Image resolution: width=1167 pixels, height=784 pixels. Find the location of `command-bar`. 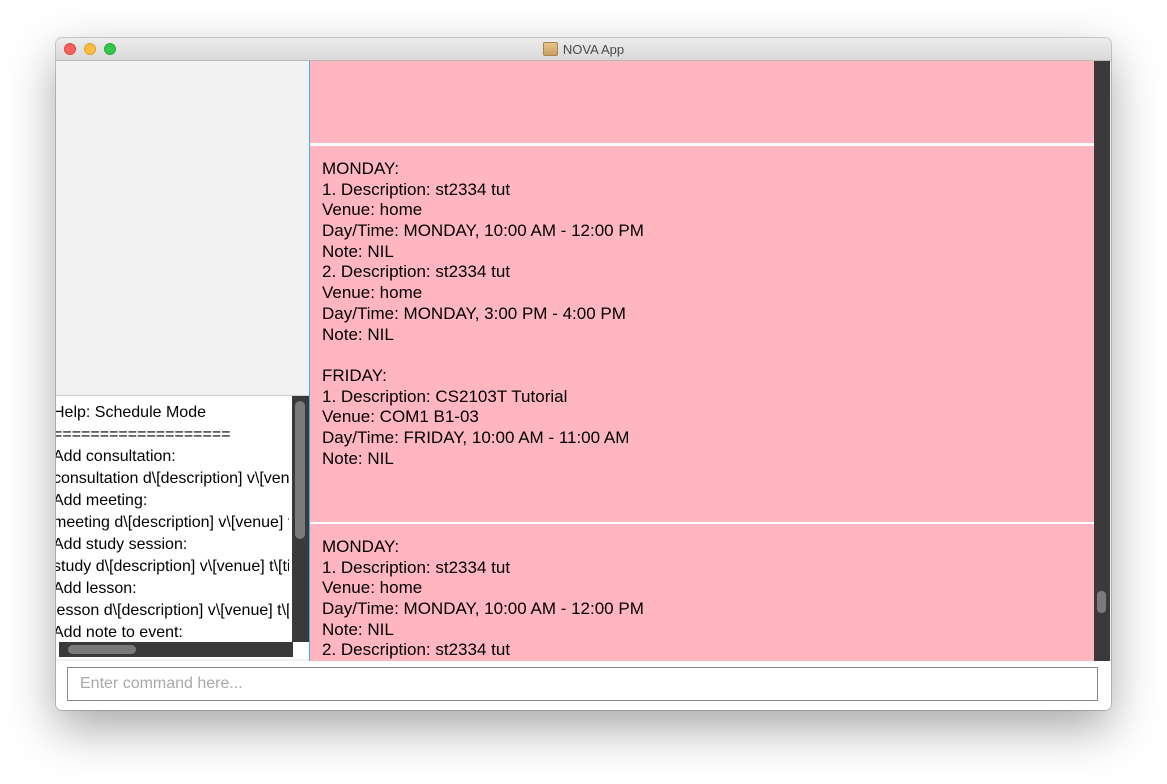

command-bar is located at coordinates (583, 685).